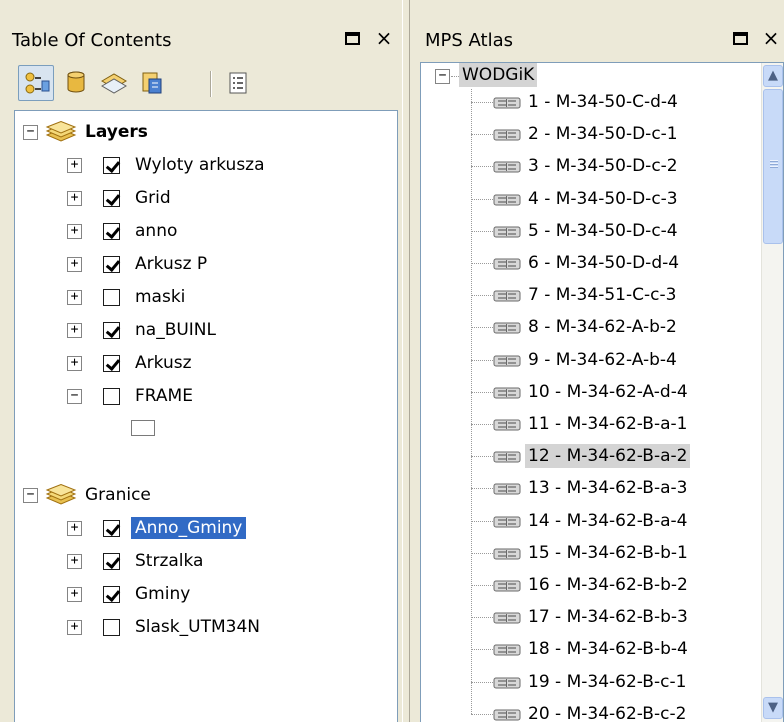  Describe the element at coordinates (406, 361) in the screenshot. I see `panel-splitter` at that location.